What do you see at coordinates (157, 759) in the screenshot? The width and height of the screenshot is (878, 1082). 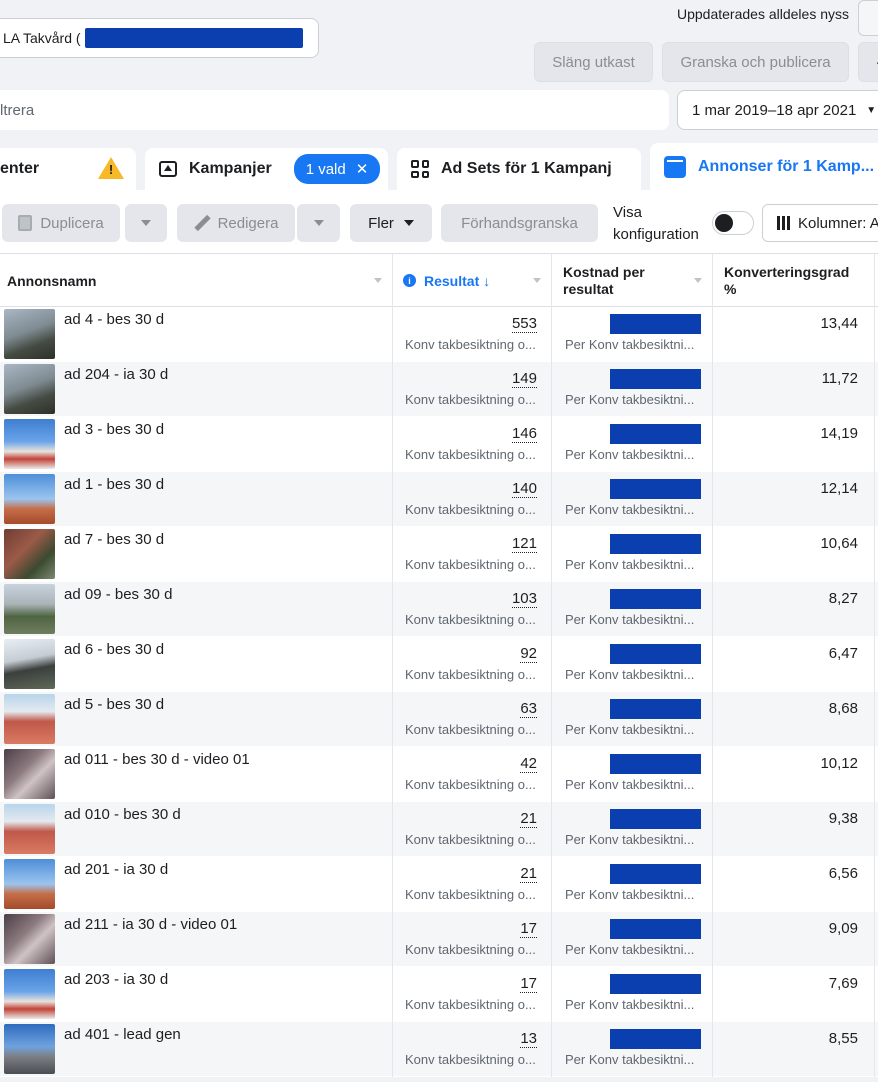 I see `ad-name: ad 011 - bes 30 d - video 01` at bounding box center [157, 759].